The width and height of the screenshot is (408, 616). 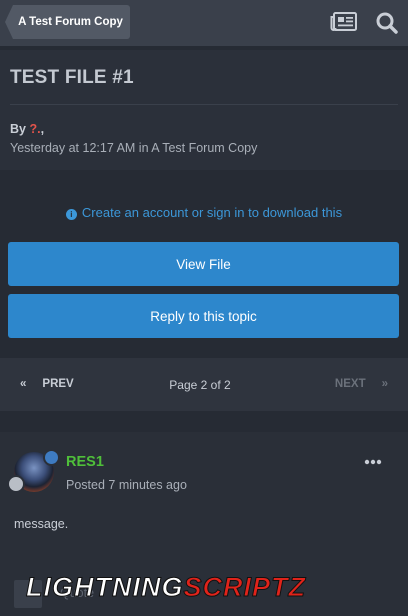 What do you see at coordinates (27, 129) in the screenshot?
I see `byline: By ?.,` at bounding box center [27, 129].